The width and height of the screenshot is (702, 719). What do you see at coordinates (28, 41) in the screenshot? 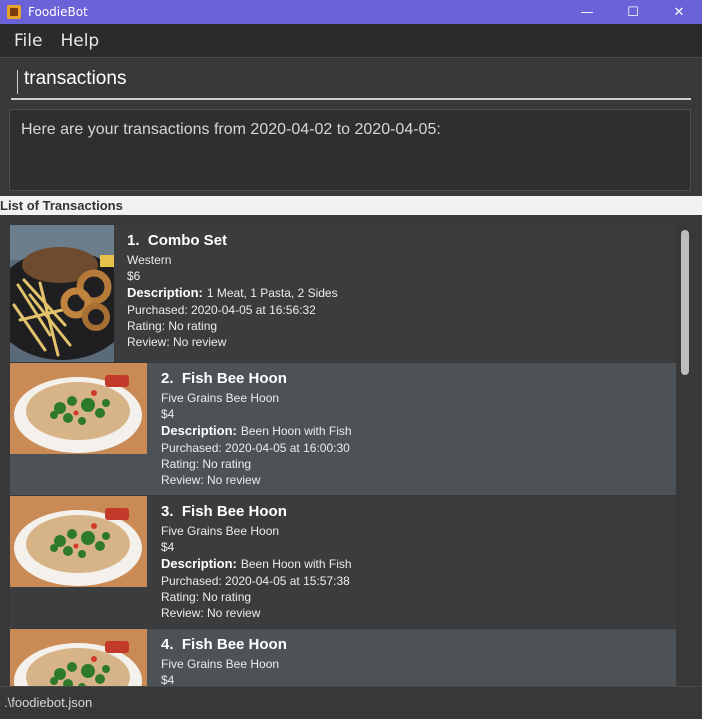
I see `menu-file: File` at bounding box center [28, 41].